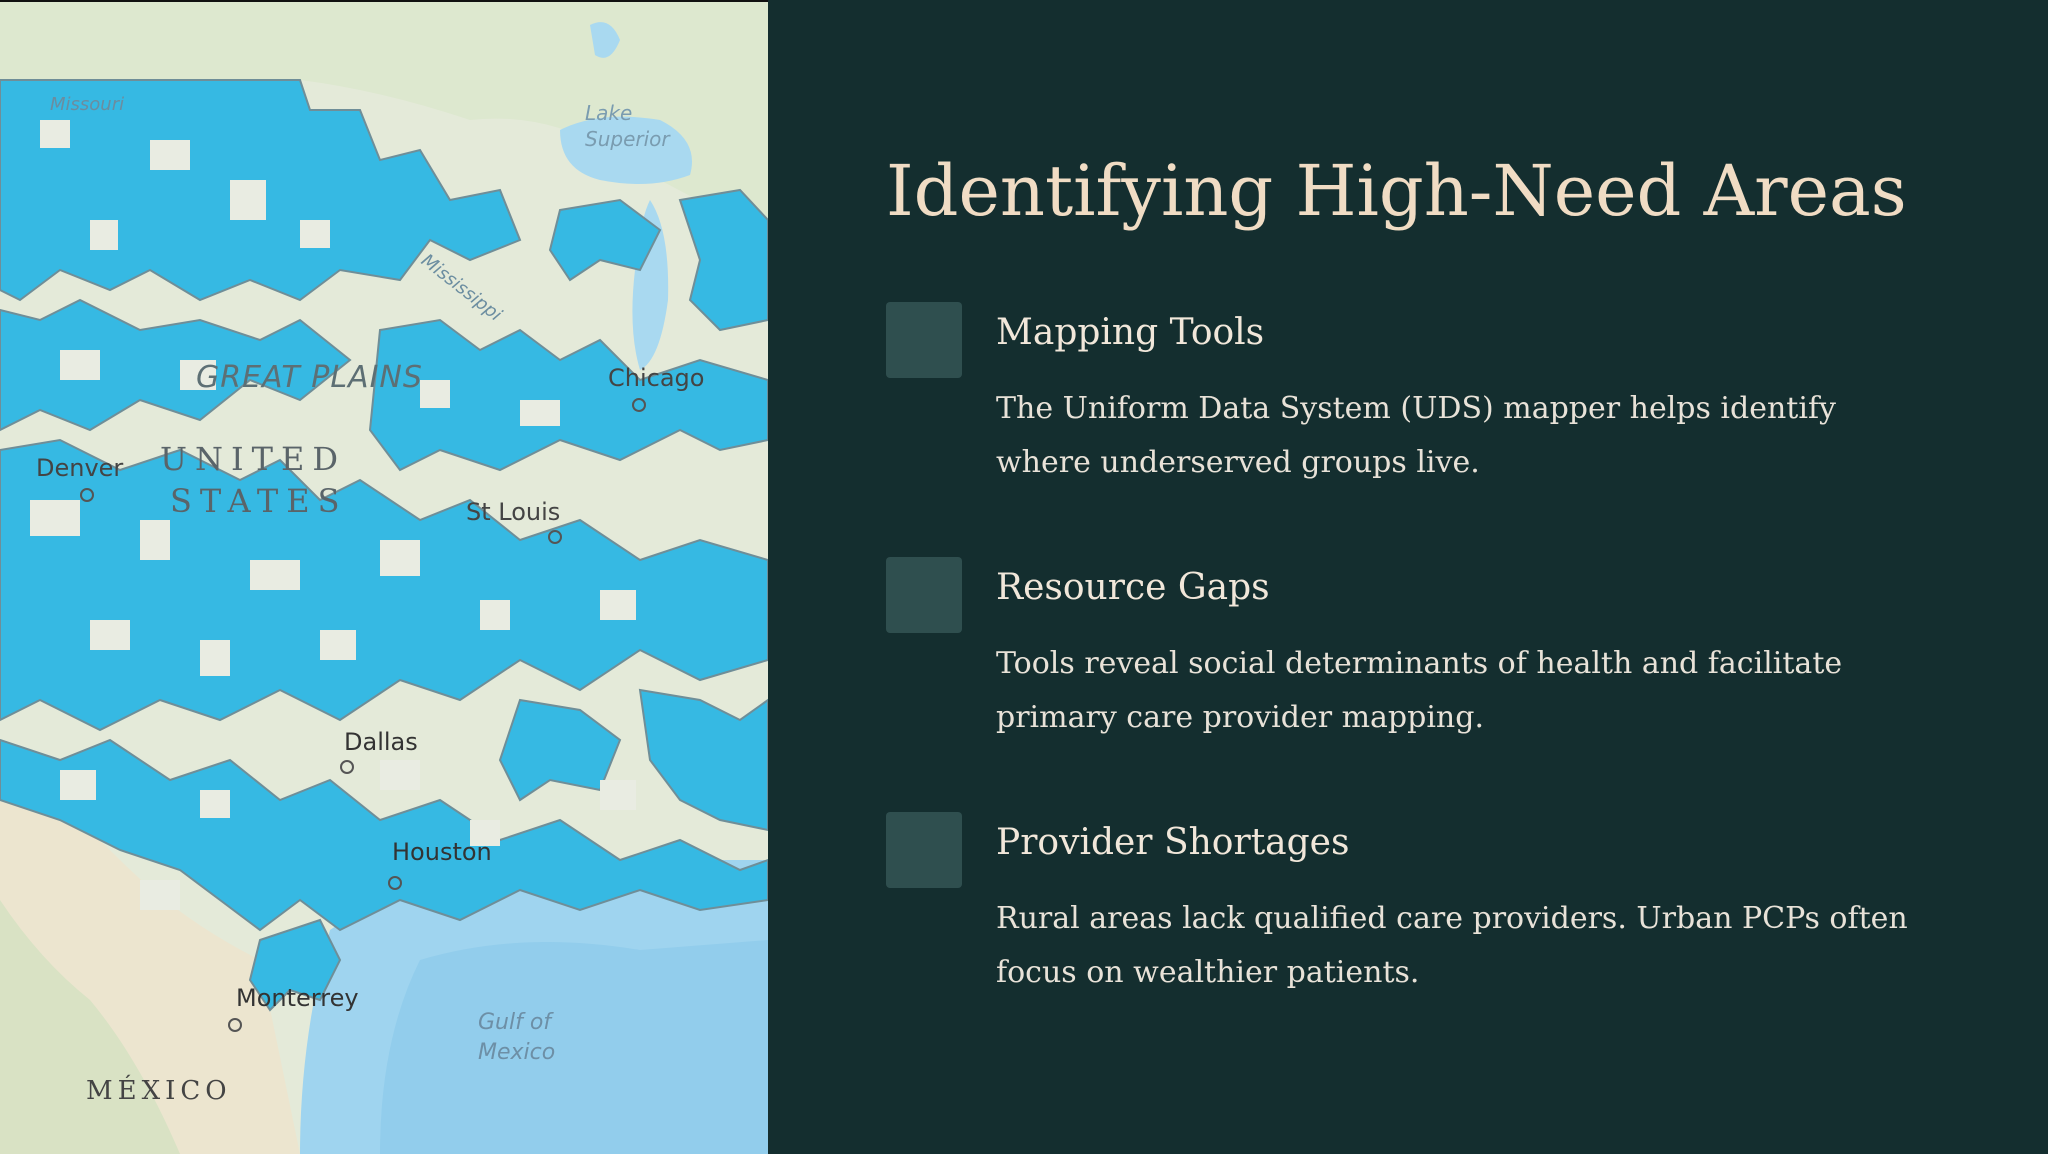  I want to click on item-title: Resource Gaps, so click(1133, 587).